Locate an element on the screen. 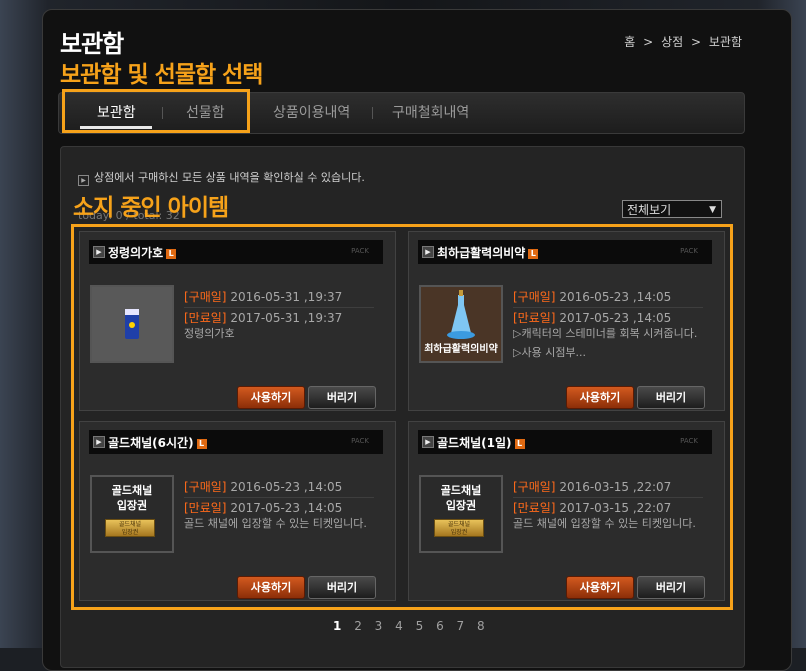 Image resolution: width=806 pixels, height=671 pixels. tab-refund-history: 구매철회내역 is located at coordinates (430, 113).